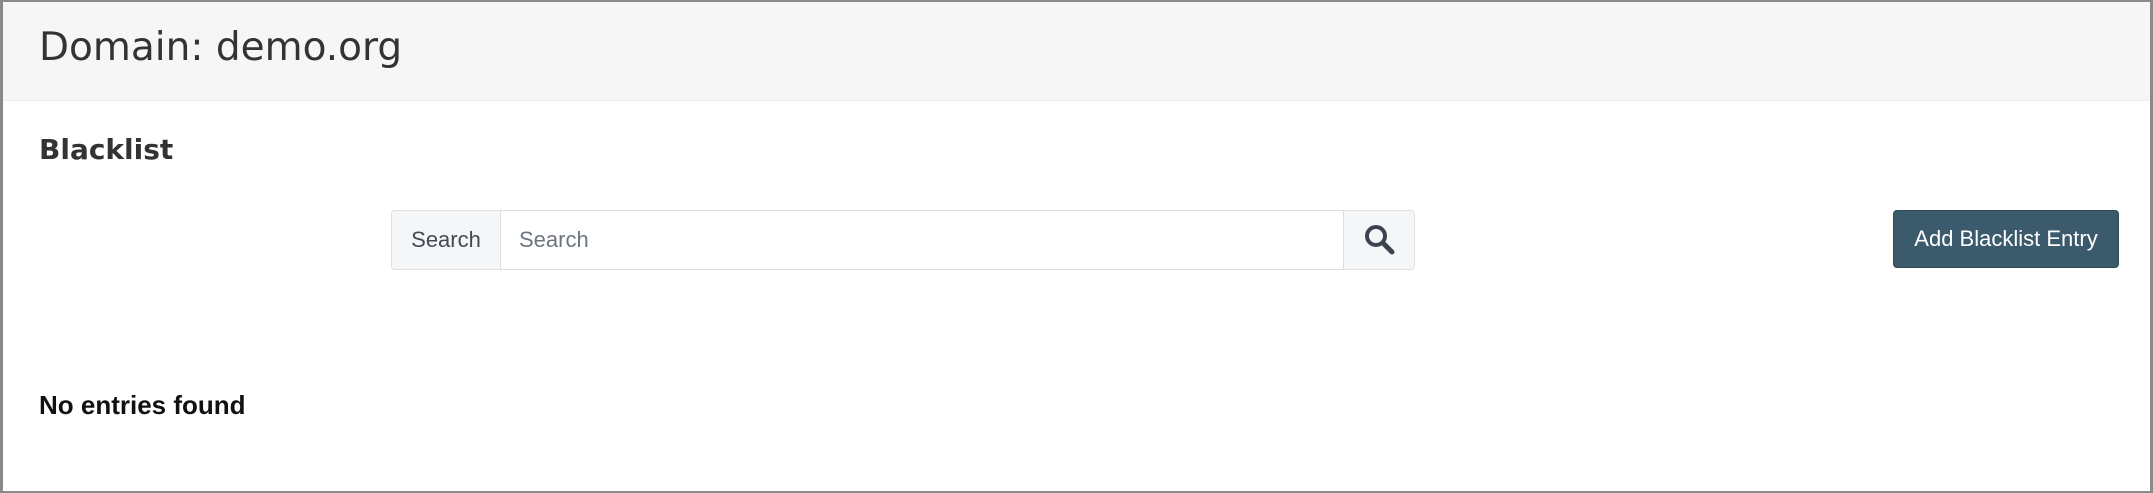  What do you see at coordinates (106, 149) in the screenshot?
I see `section-title: Blacklist` at bounding box center [106, 149].